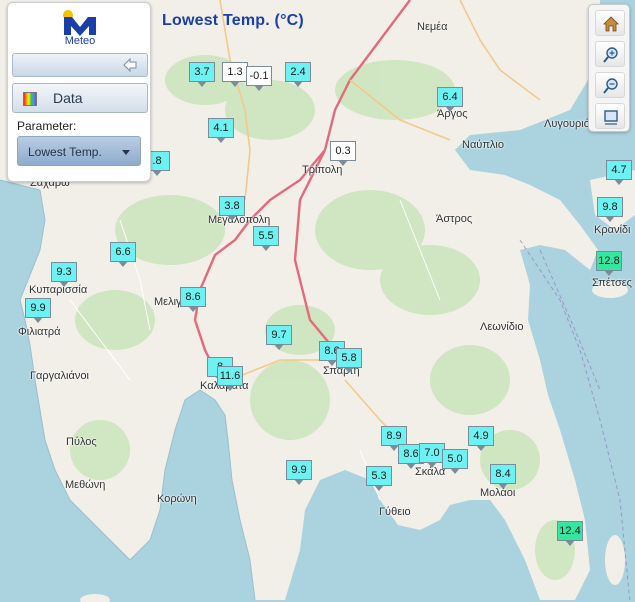 The width and height of the screenshot is (635, 602). What do you see at coordinates (85, 485) in the screenshot?
I see `place-label: Μεθώνη` at bounding box center [85, 485].